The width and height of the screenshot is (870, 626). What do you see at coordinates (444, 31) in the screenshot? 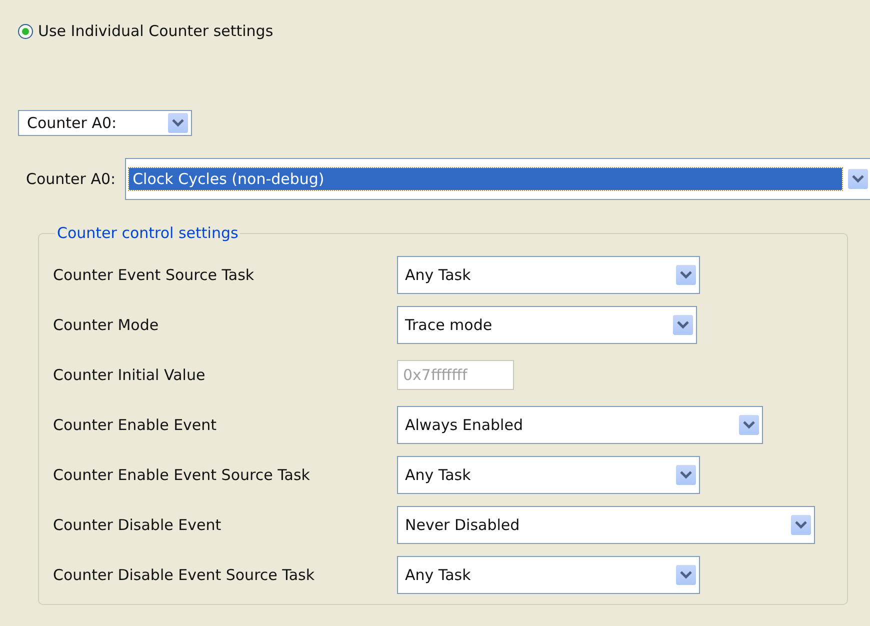
I see `radio-option: Use Individual Counter settings` at bounding box center [444, 31].